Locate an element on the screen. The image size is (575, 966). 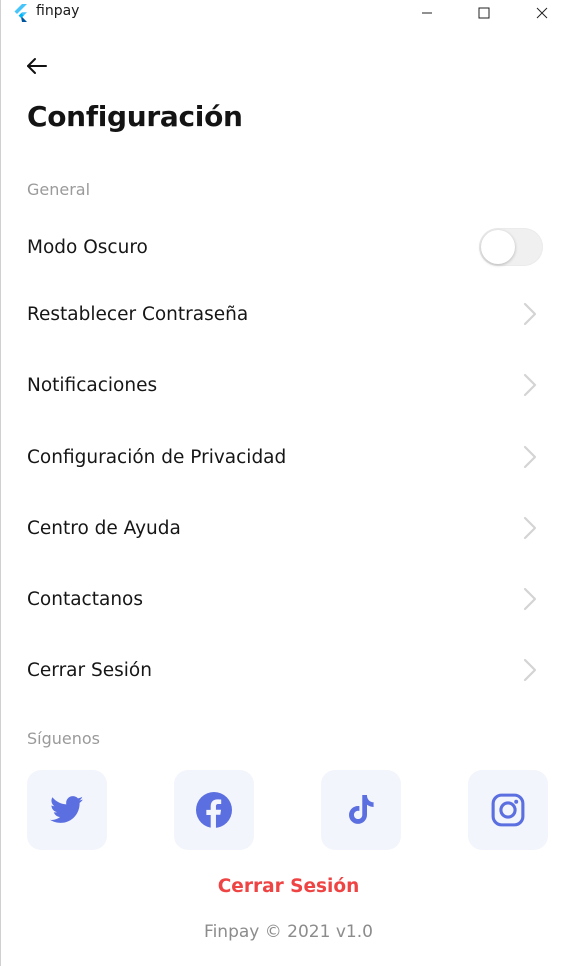
minimize-icon is located at coordinates (427, 13).